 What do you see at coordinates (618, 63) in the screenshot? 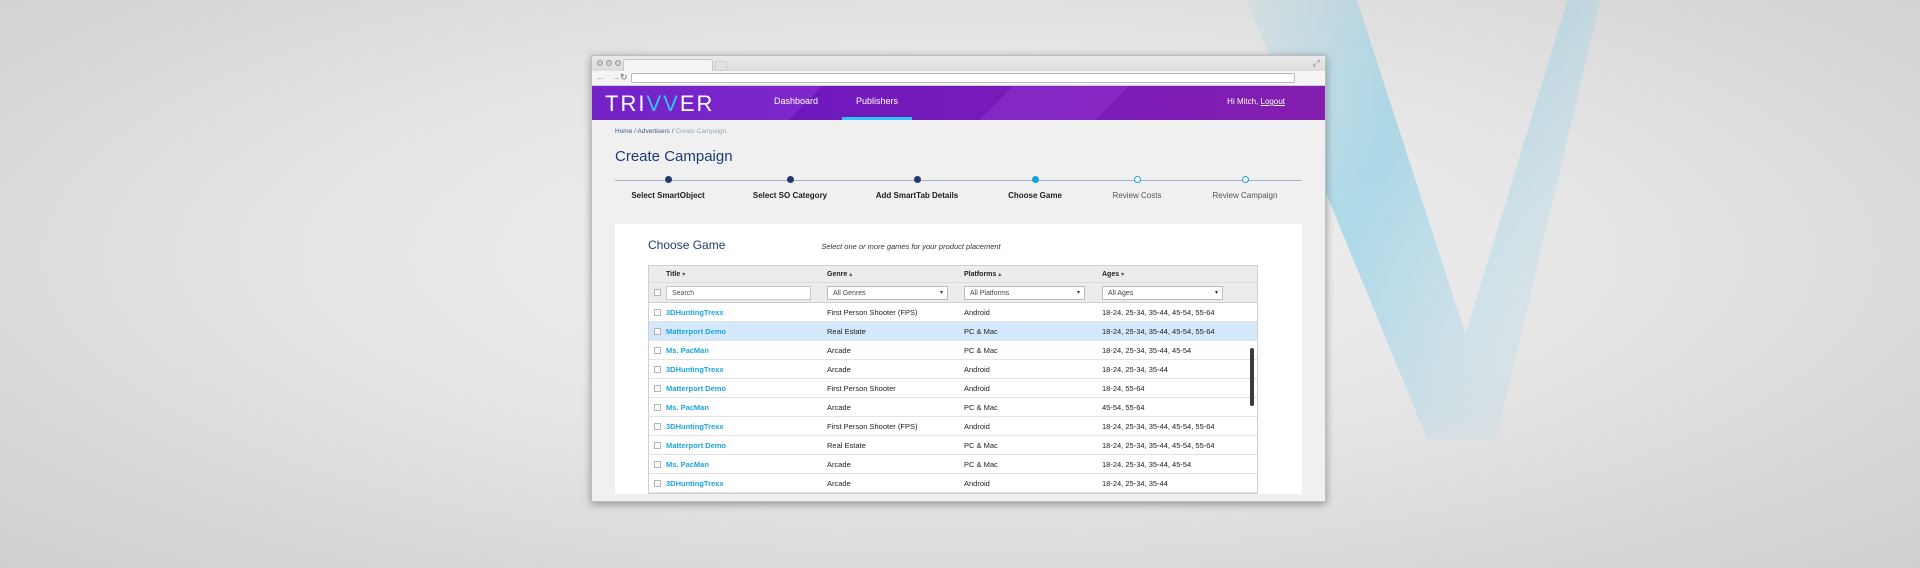
I see `zoom-window-icon` at bounding box center [618, 63].